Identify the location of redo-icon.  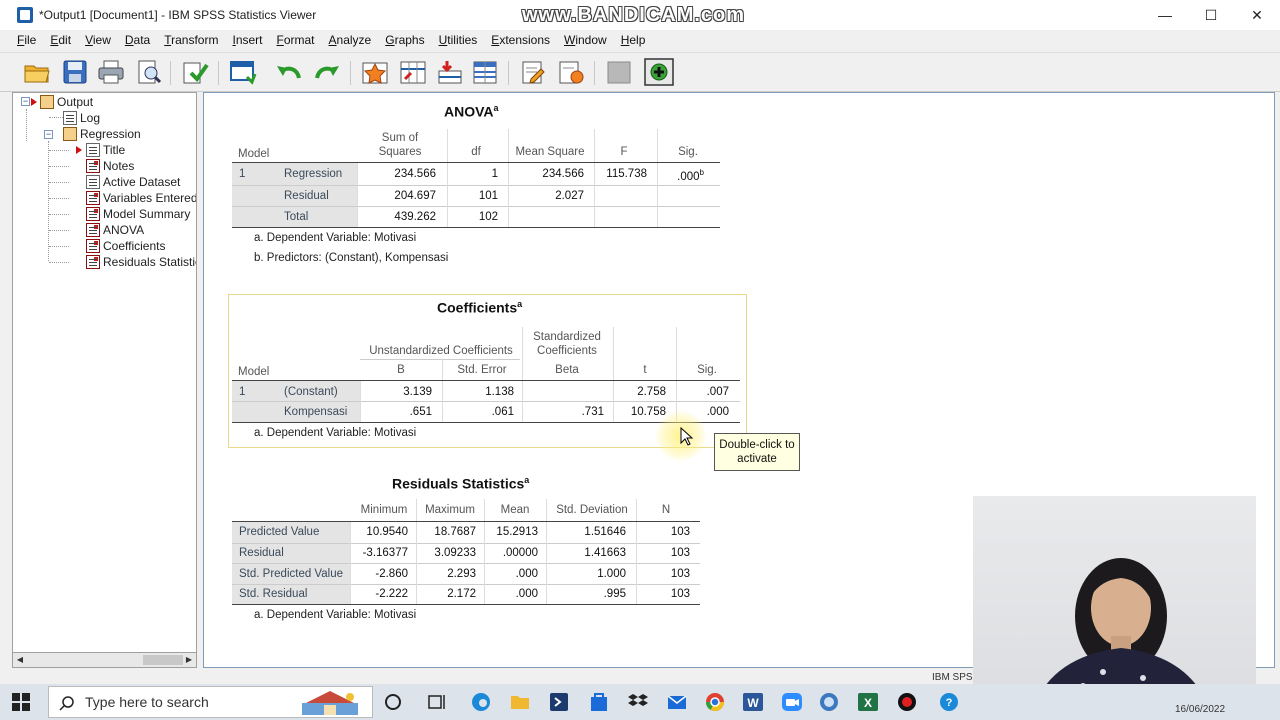
(327, 72).